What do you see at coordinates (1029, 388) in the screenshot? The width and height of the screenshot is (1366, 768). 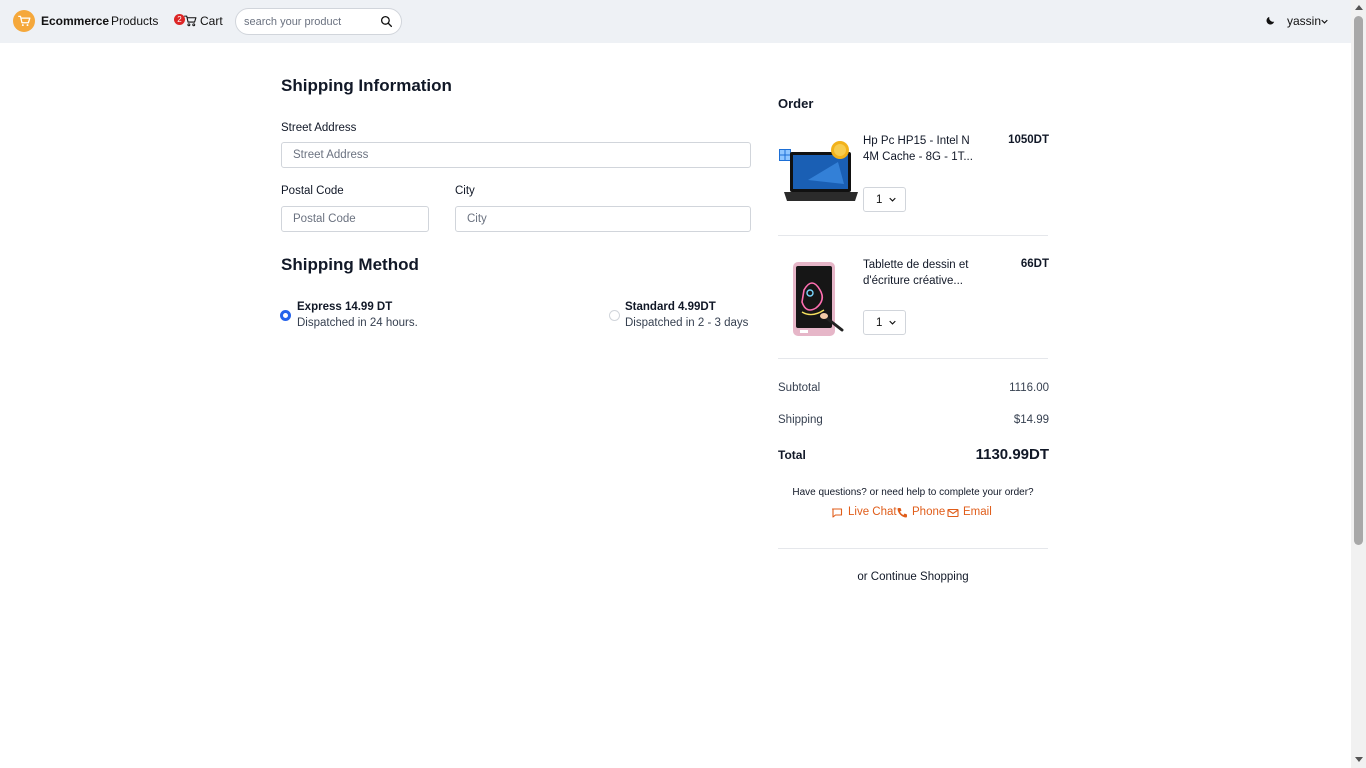 I see `subtotal-value: 1116.00` at bounding box center [1029, 388].